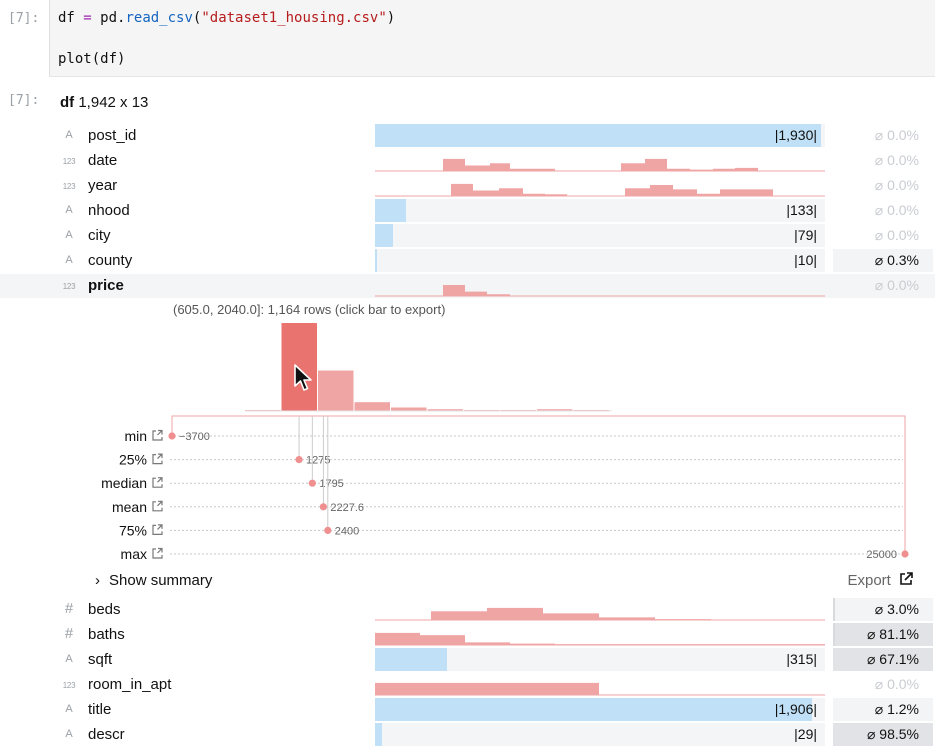 The height and width of the screenshot is (747, 935). What do you see at coordinates (226, 18) in the screenshot?
I see `code-line-1: df = pd.read_csv("dataset1_housing.csv")` at bounding box center [226, 18].